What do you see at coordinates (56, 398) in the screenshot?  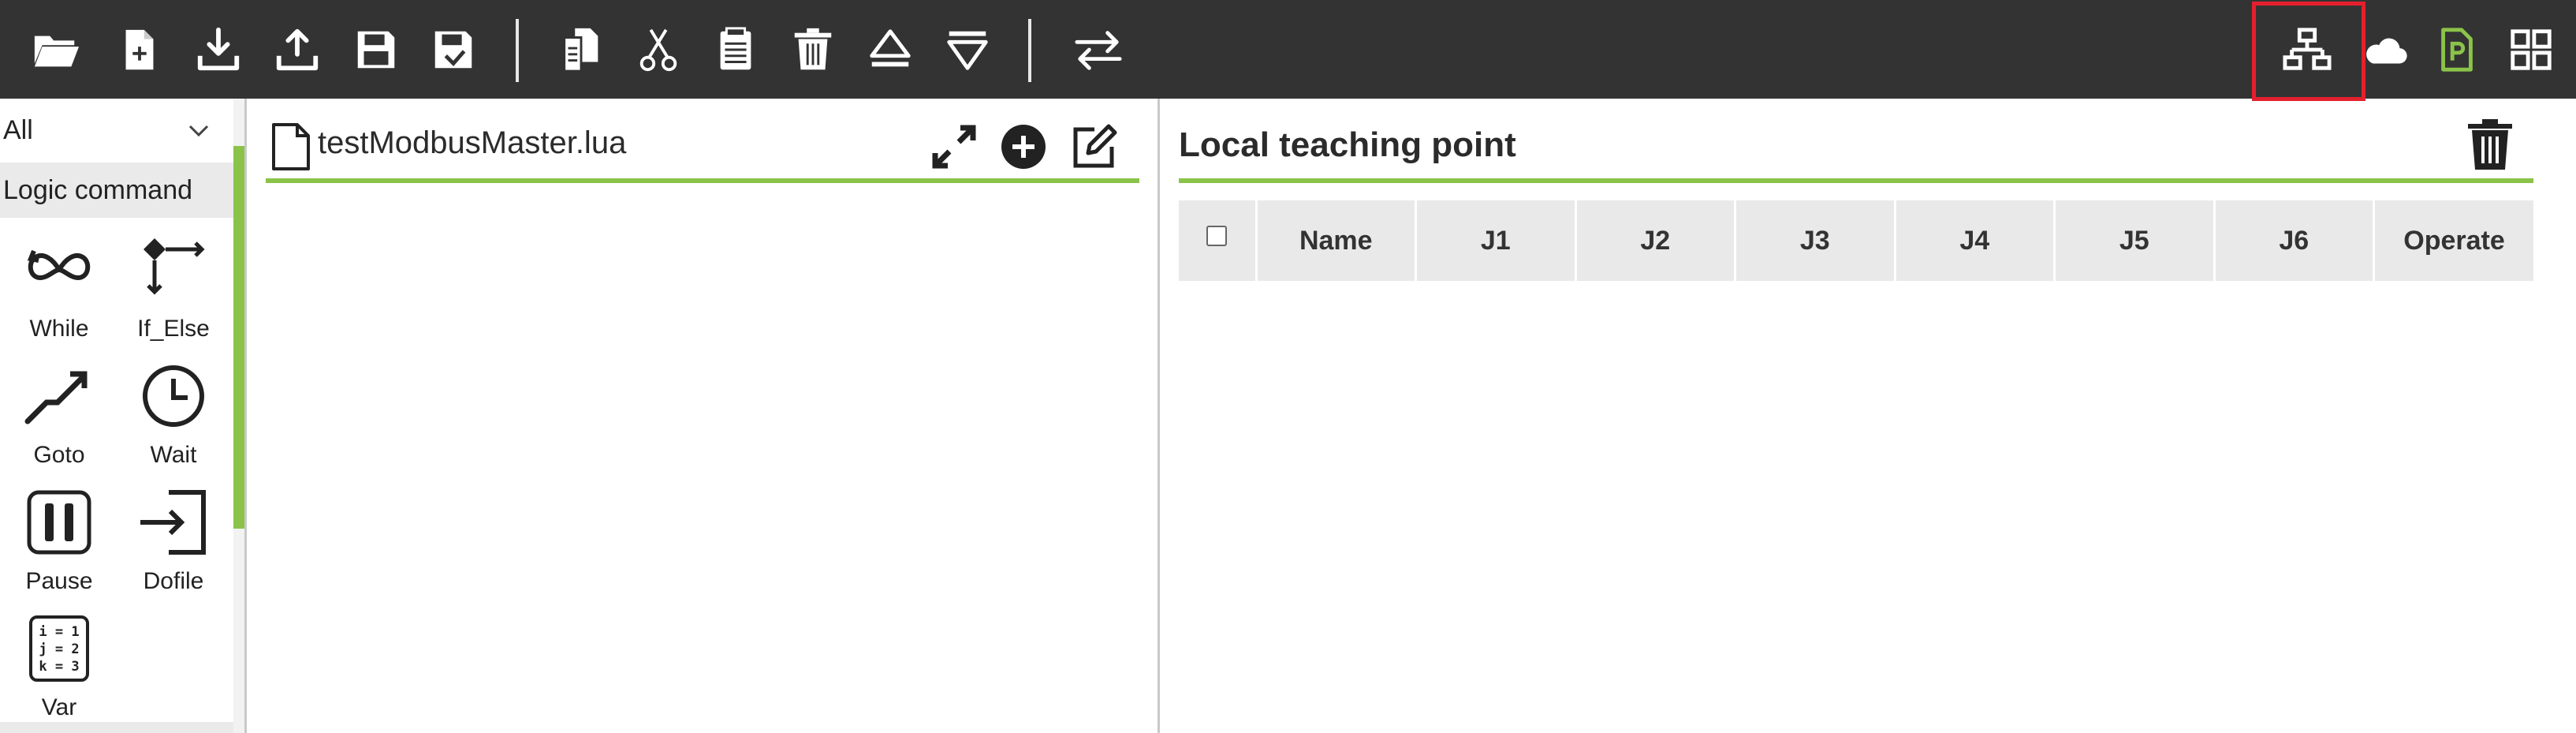 I see `goto-icon` at bounding box center [56, 398].